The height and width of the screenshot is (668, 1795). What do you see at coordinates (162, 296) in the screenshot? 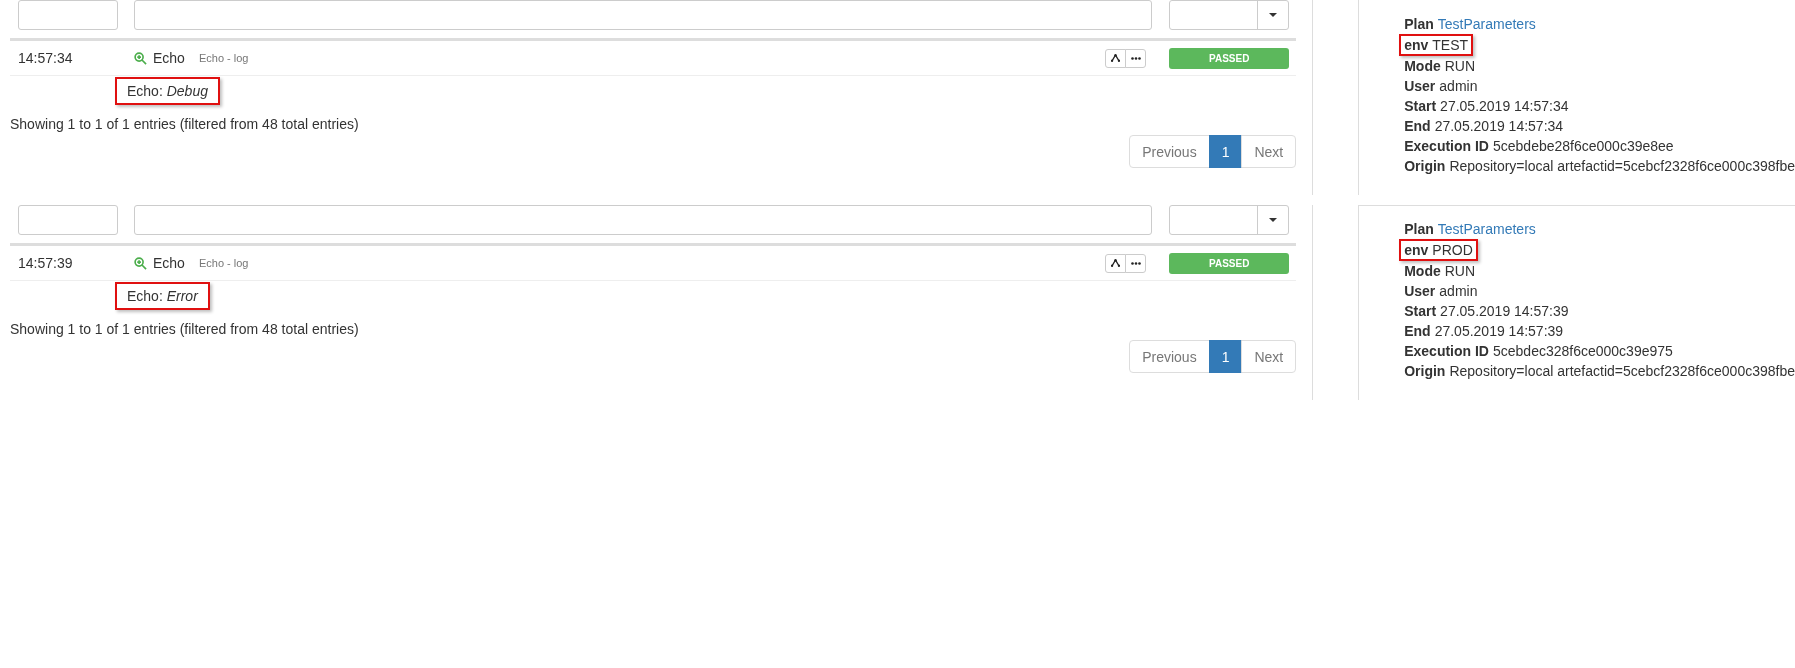
I see `log-message: Echo: Error` at bounding box center [162, 296].